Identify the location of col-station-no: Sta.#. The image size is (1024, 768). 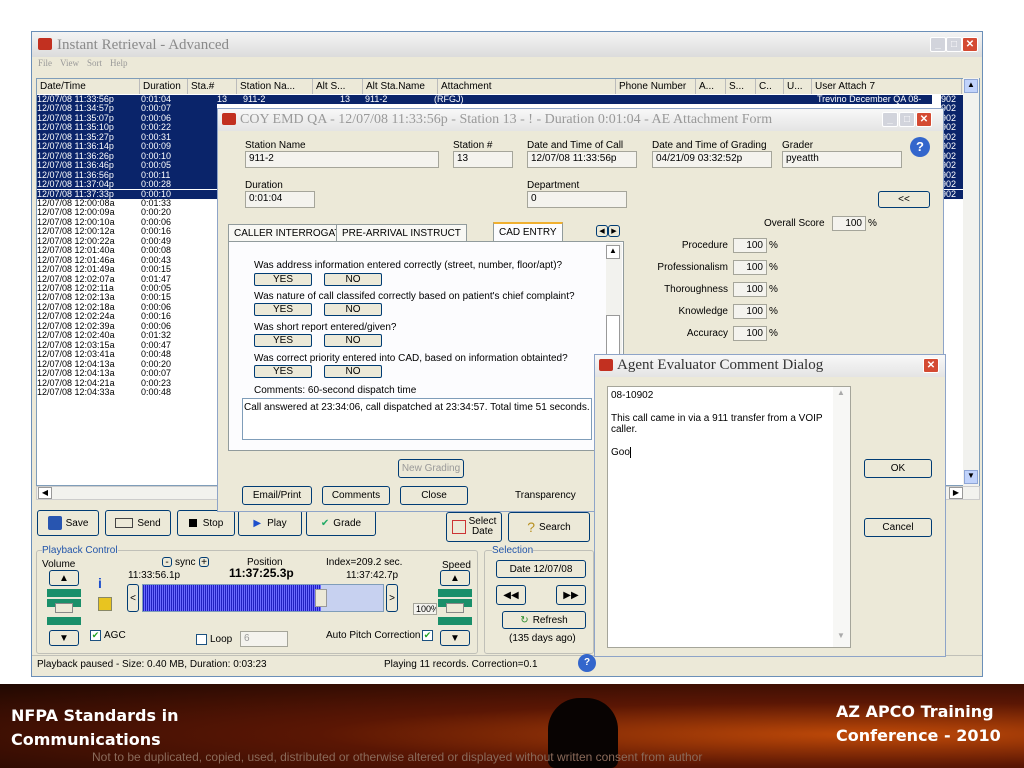
(212, 86).